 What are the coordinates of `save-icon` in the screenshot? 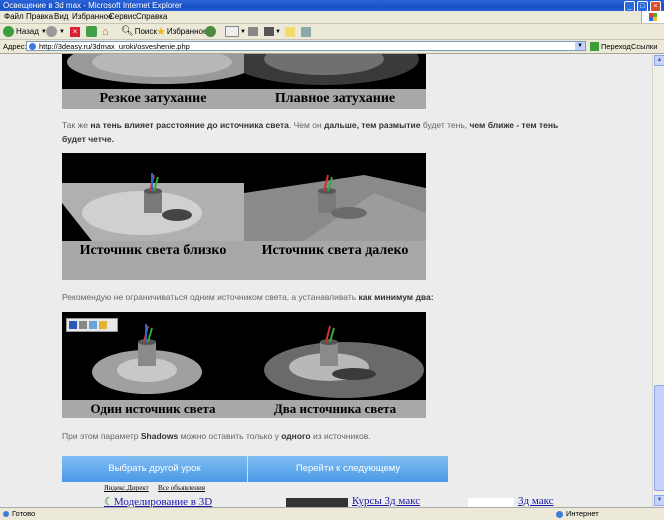 It's located at (73, 325).